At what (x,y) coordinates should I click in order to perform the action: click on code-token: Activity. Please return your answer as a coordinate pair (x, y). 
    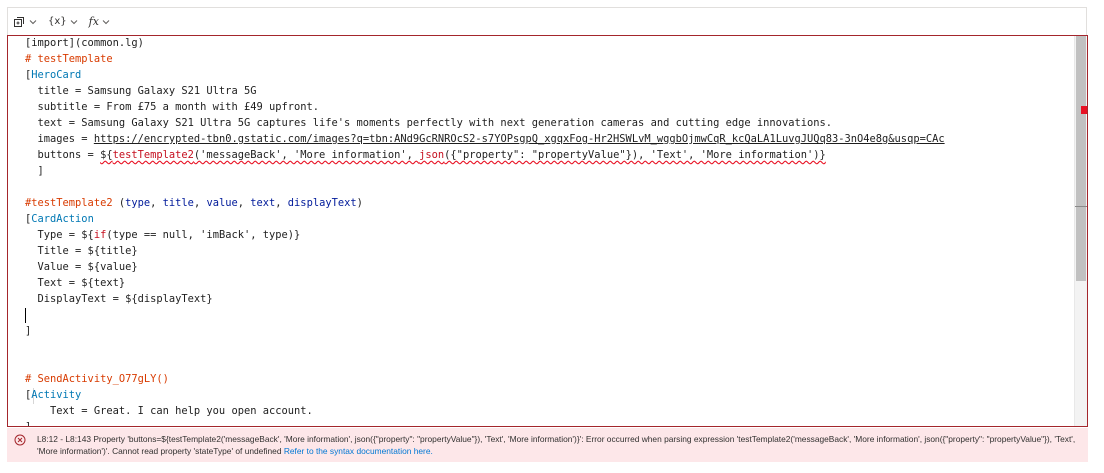
    Looking at the image, I should click on (56, 395).